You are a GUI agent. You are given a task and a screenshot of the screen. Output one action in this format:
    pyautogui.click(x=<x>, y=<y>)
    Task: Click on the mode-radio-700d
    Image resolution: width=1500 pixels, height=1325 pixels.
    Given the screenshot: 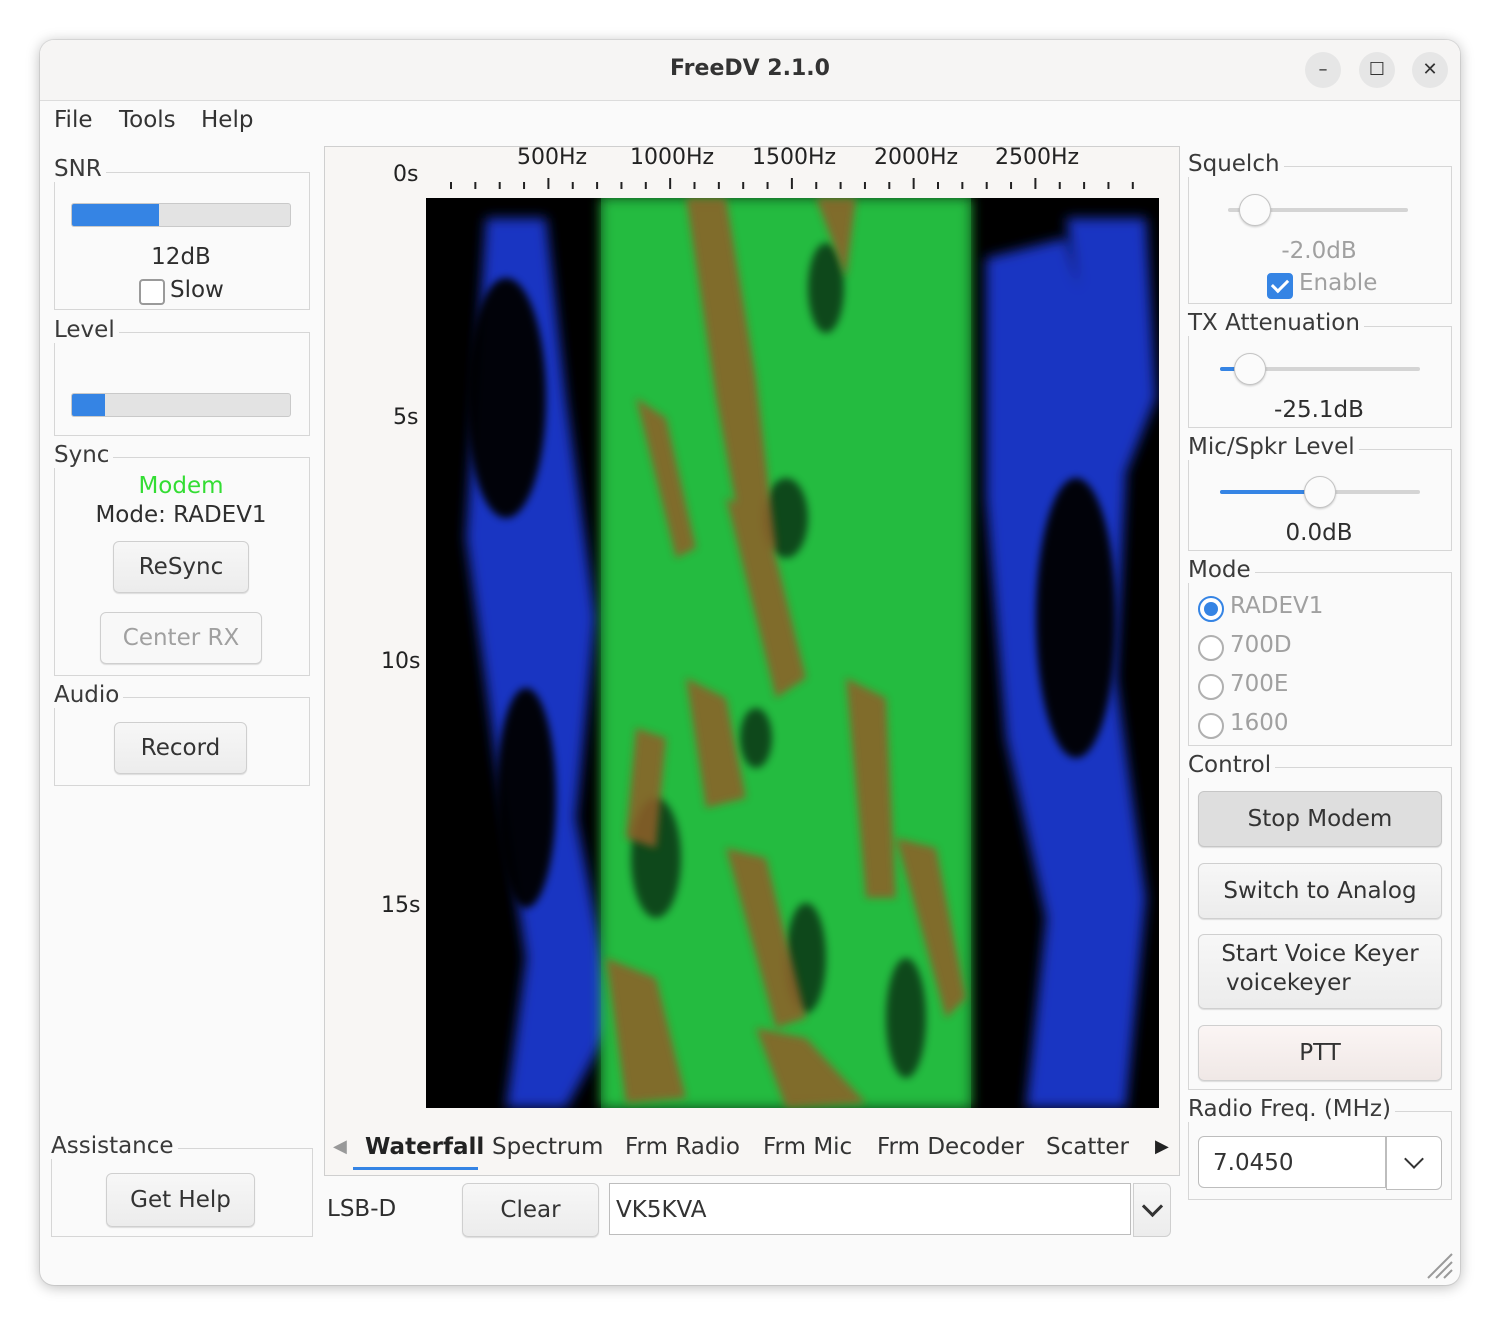 What is the action you would take?
    pyautogui.click(x=1211, y=648)
    